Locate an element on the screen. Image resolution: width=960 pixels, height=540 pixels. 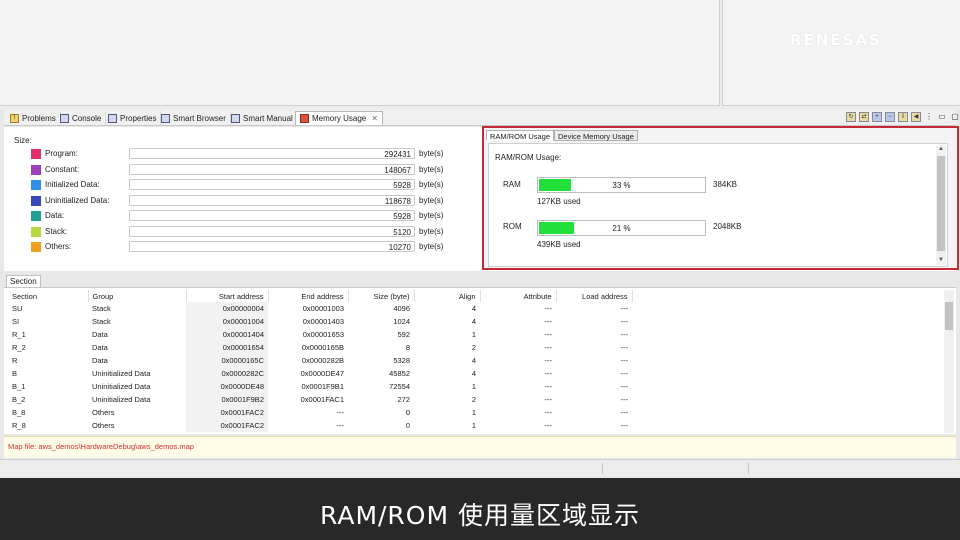
tab-smart-browser: Smart Browser is located at coordinates (194, 118).